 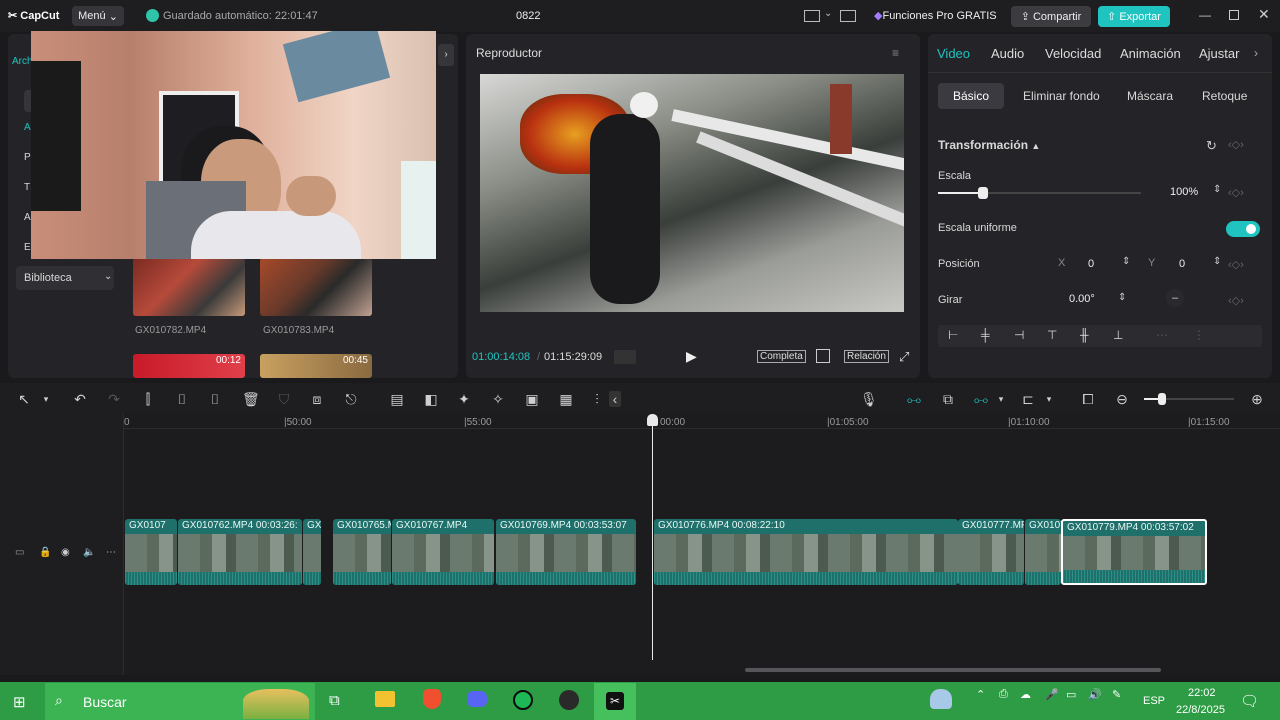 What do you see at coordinates (362, 552) in the screenshot?
I see `timeline-clip: GX010765.M` at bounding box center [362, 552].